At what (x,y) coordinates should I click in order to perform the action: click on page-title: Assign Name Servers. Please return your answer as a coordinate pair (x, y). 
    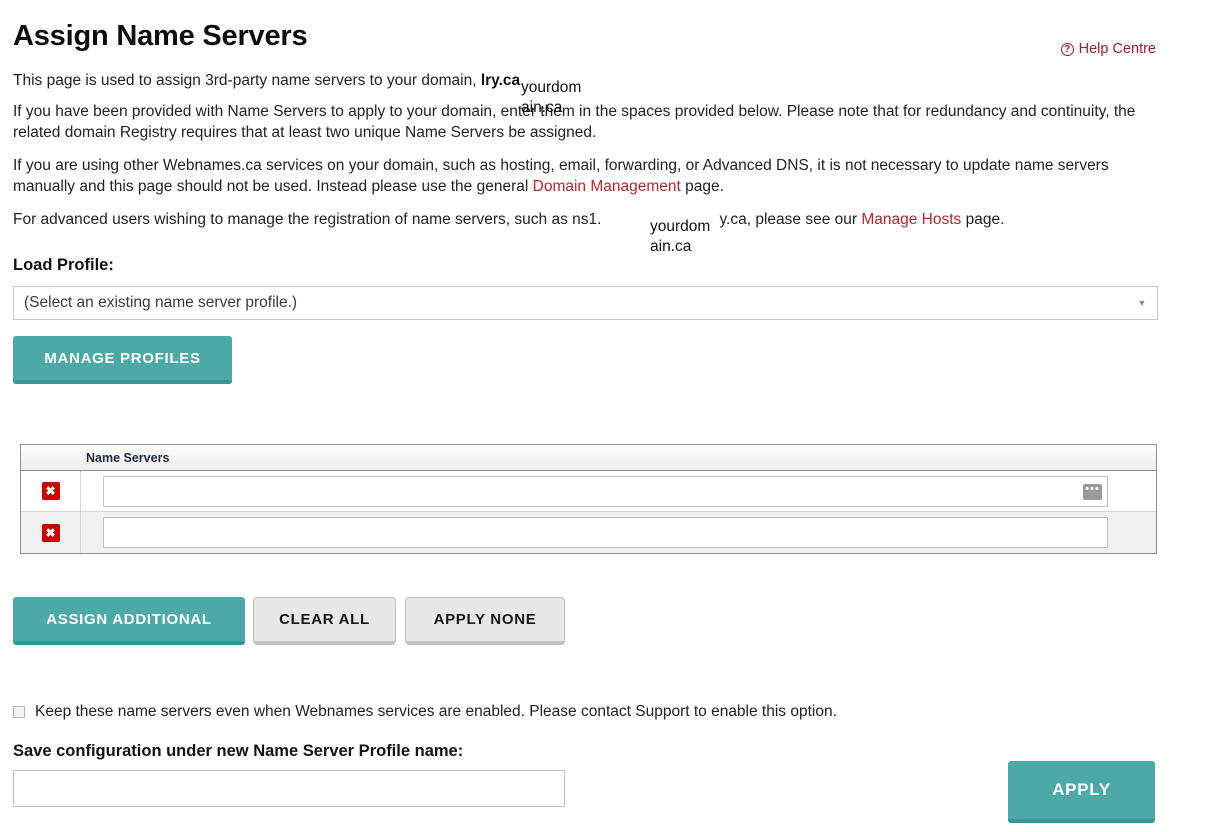
    Looking at the image, I should click on (160, 36).